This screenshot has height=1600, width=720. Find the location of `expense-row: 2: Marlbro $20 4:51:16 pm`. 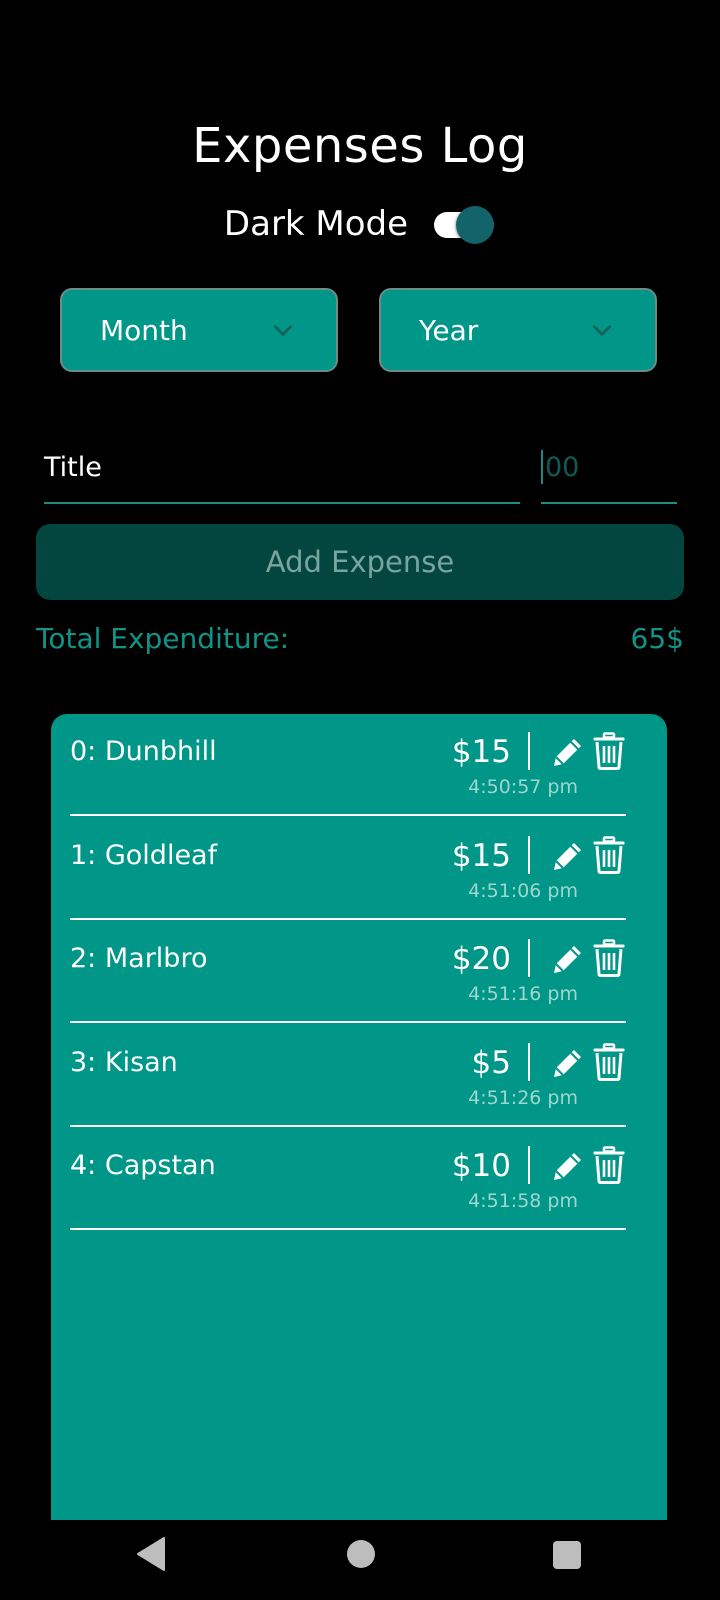

expense-row: 2: Marlbro $20 4:51:16 pm is located at coordinates (348, 972).